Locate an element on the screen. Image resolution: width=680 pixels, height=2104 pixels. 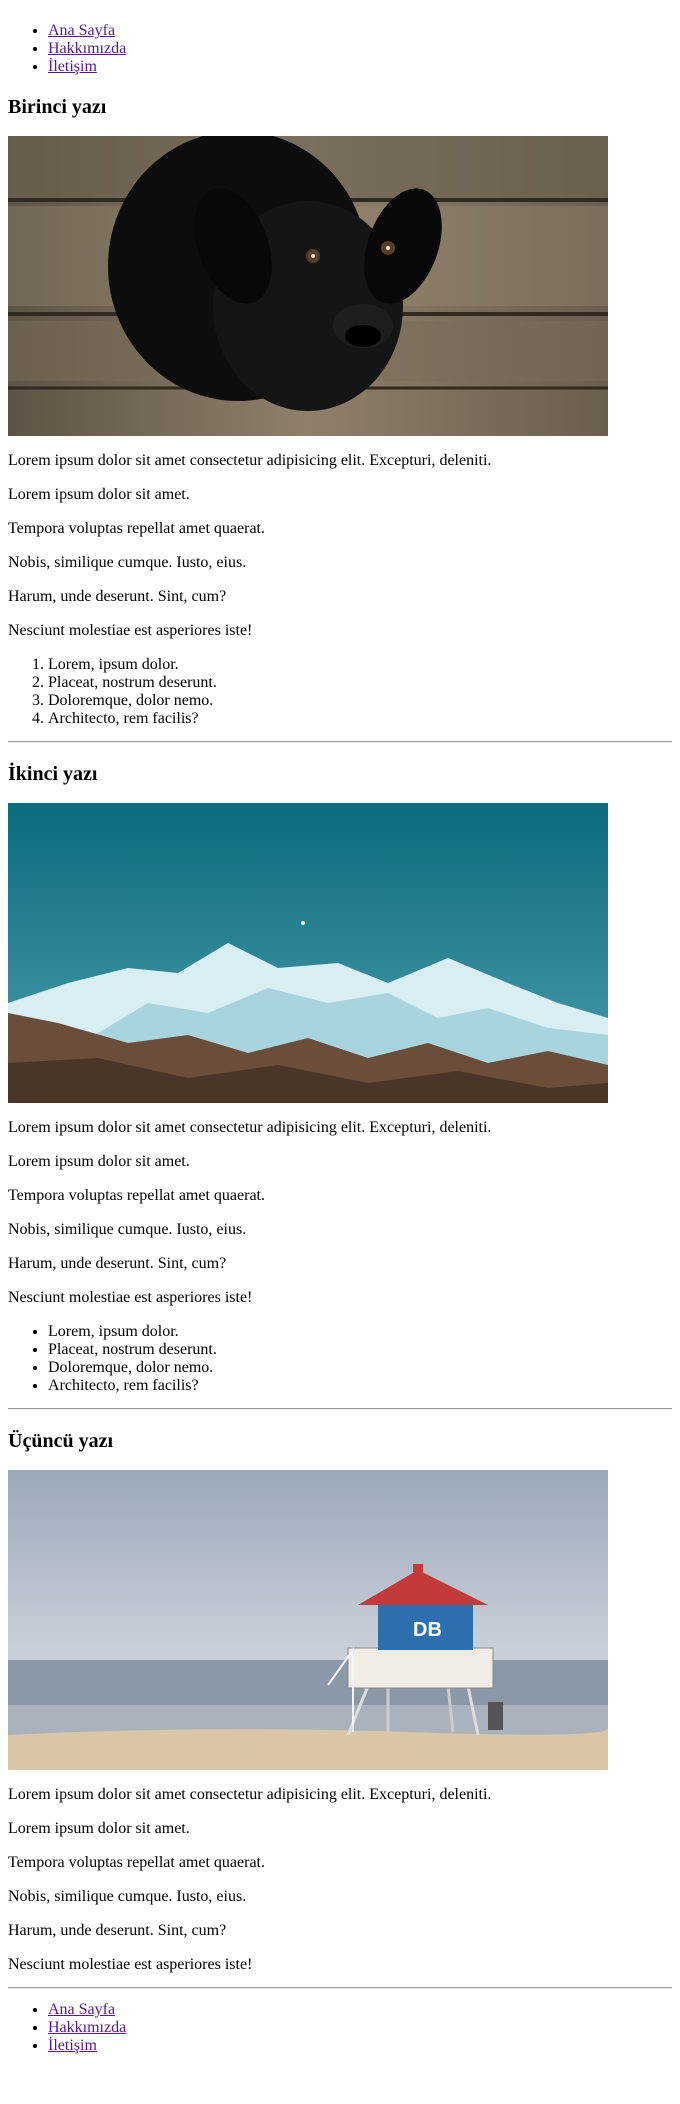
mountain-image is located at coordinates (308, 953).